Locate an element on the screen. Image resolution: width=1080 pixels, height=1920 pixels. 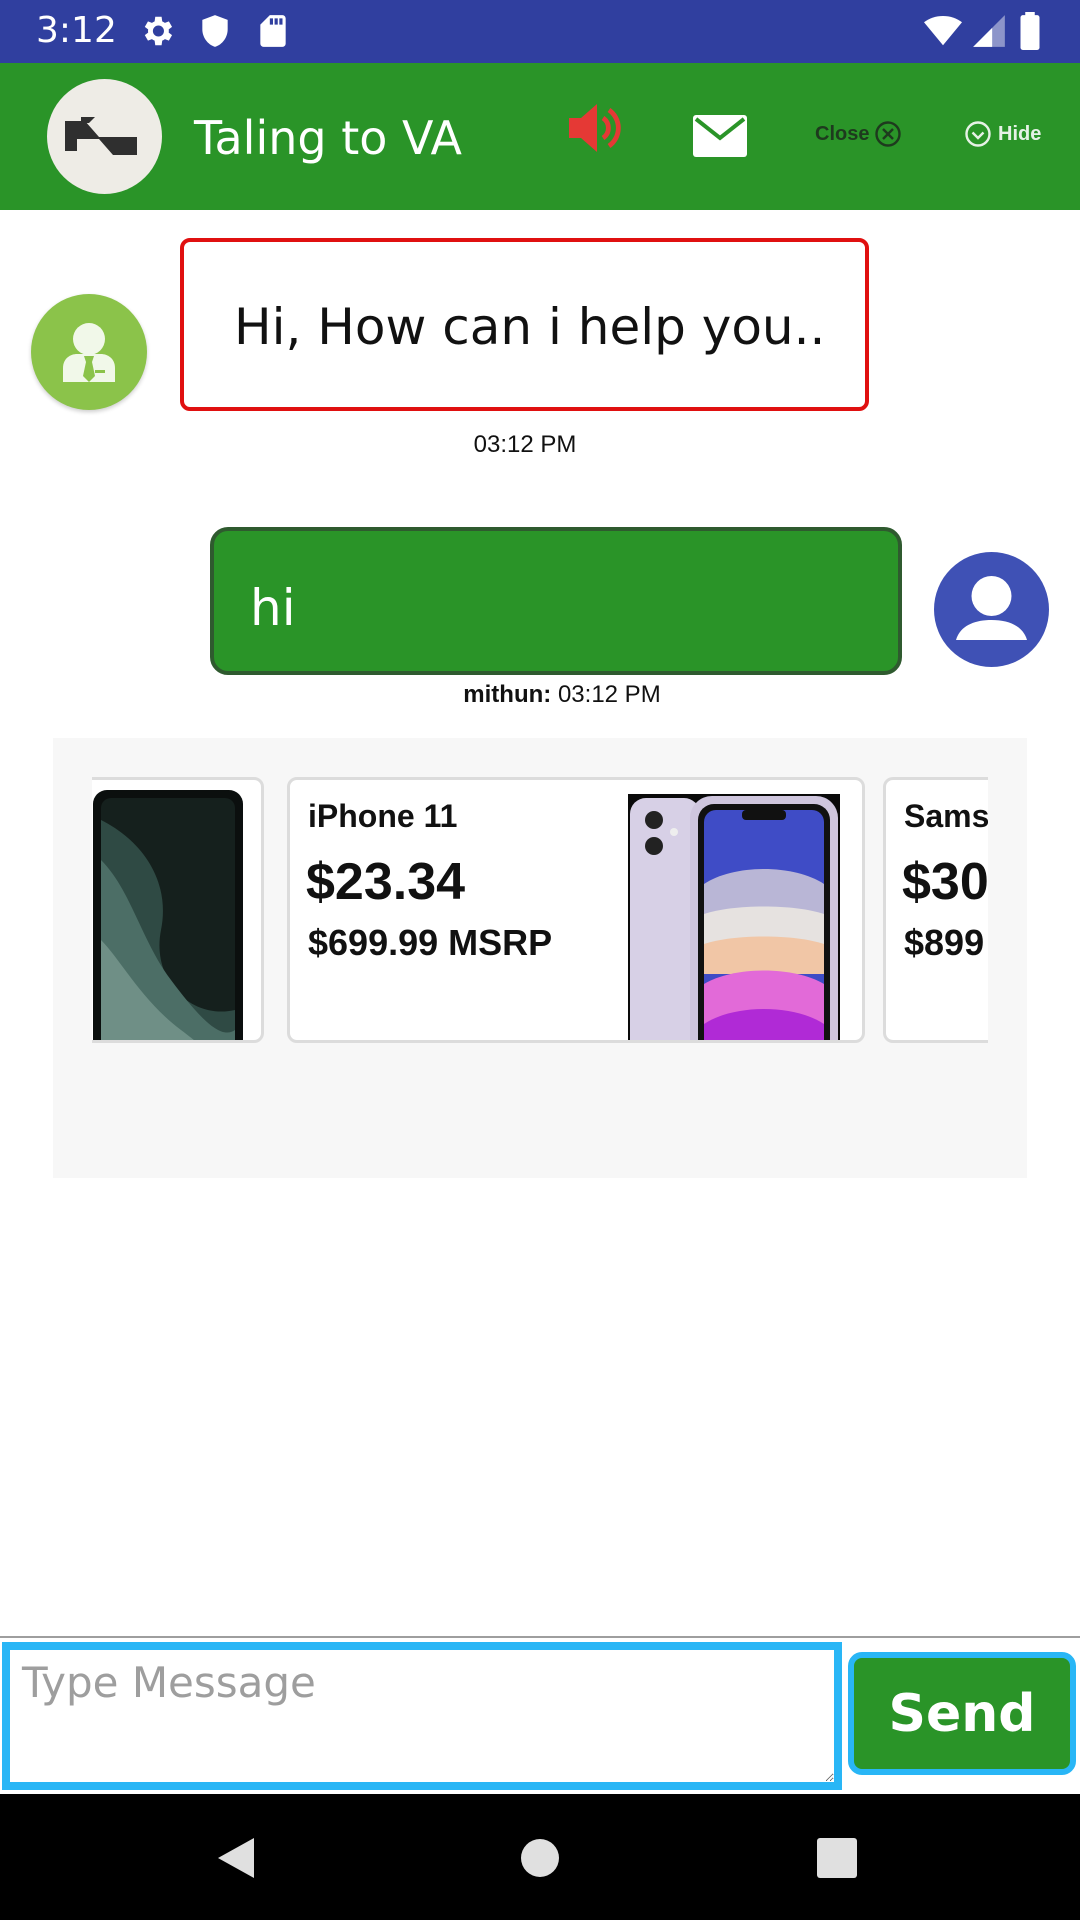
user-avatar is located at coordinates (991, 609).